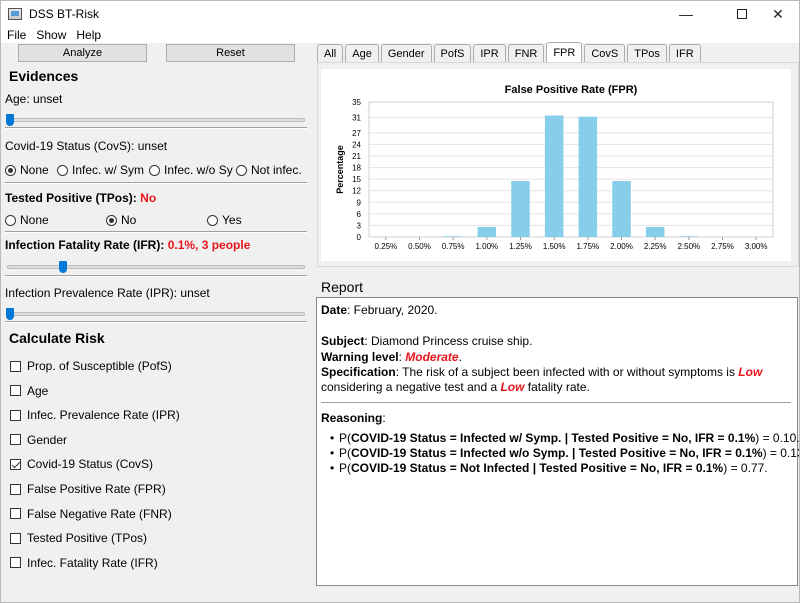 This screenshot has height=603, width=800. What do you see at coordinates (392, 310) in the screenshot?
I see `date-value: : February, 2020.` at bounding box center [392, 310].